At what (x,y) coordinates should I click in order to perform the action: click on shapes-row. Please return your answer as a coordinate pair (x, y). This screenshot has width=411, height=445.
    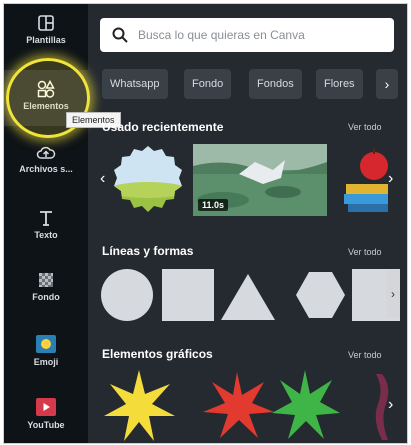
    Looking at the image, I should click on (250, 295).